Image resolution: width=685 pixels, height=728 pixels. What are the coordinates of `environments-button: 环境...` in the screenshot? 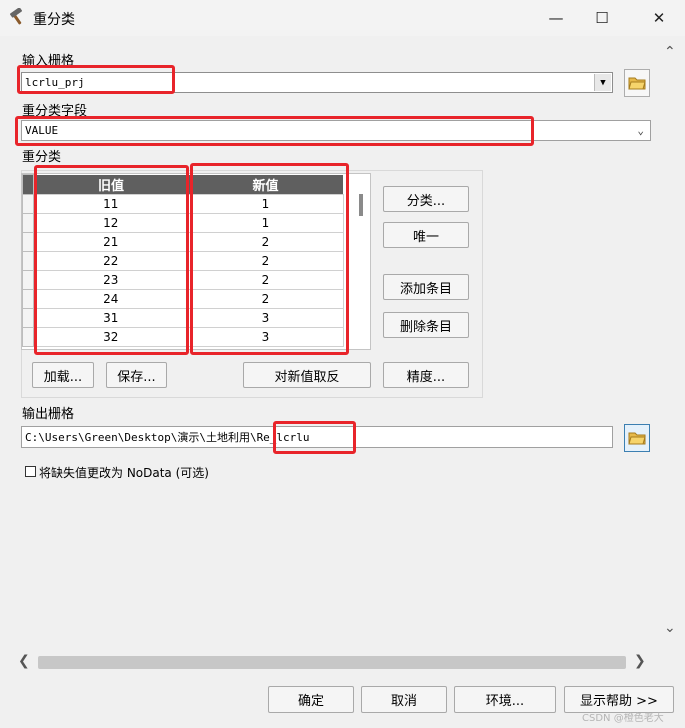 It's located at (505, 699).